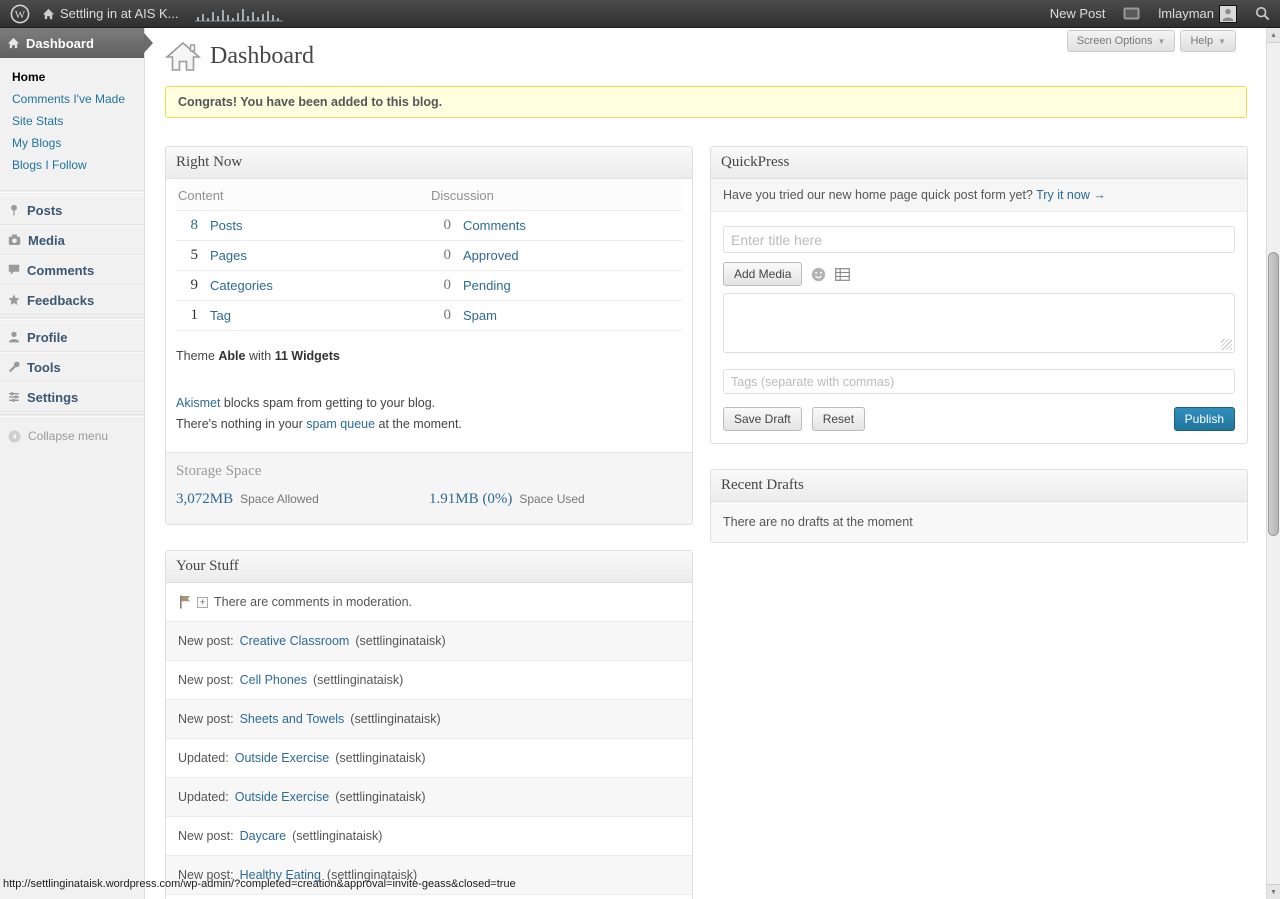  What do you see at coordinates (280, 875) in the screenshot?
I see `post-link: Healthy Eating` at bounding box center [280, 875].